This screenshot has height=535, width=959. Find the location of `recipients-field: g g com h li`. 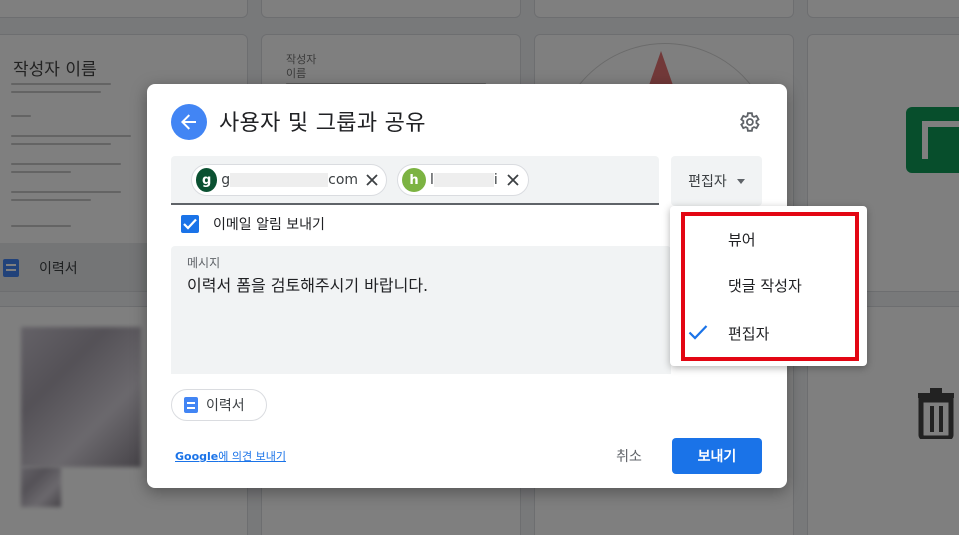

recipients-field: g g com h li is located at coordinates (415, 180).